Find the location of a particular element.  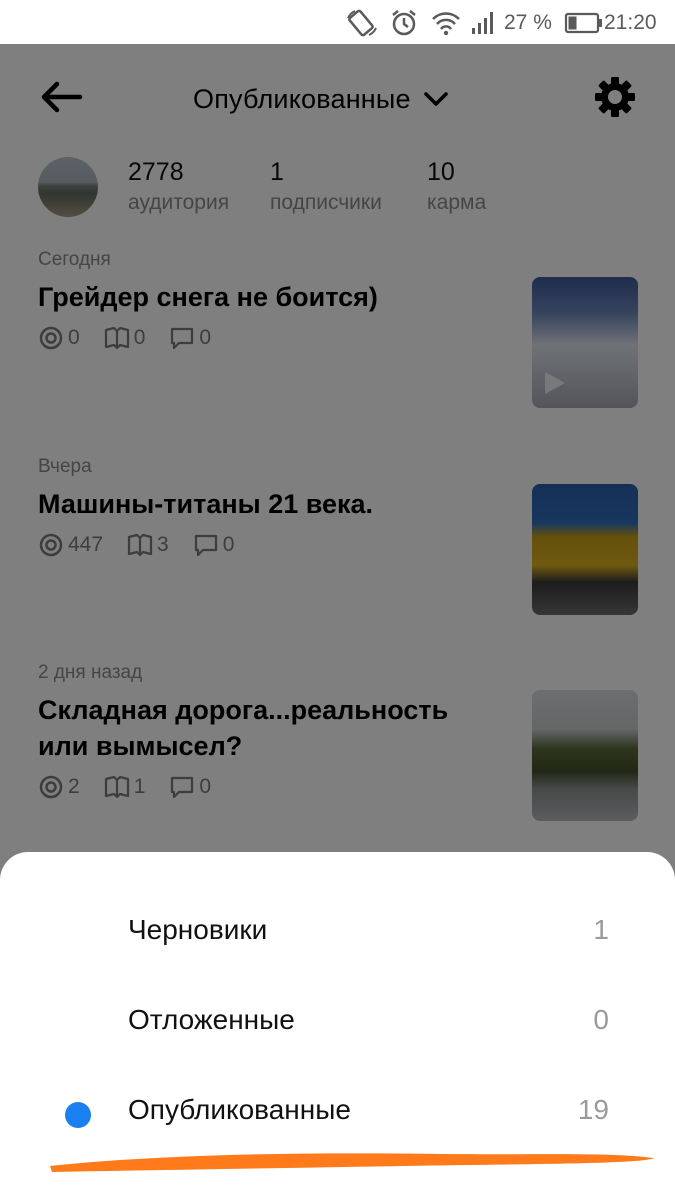

status-bar: 27 % 21:20 is located at coordinates (337, 22).